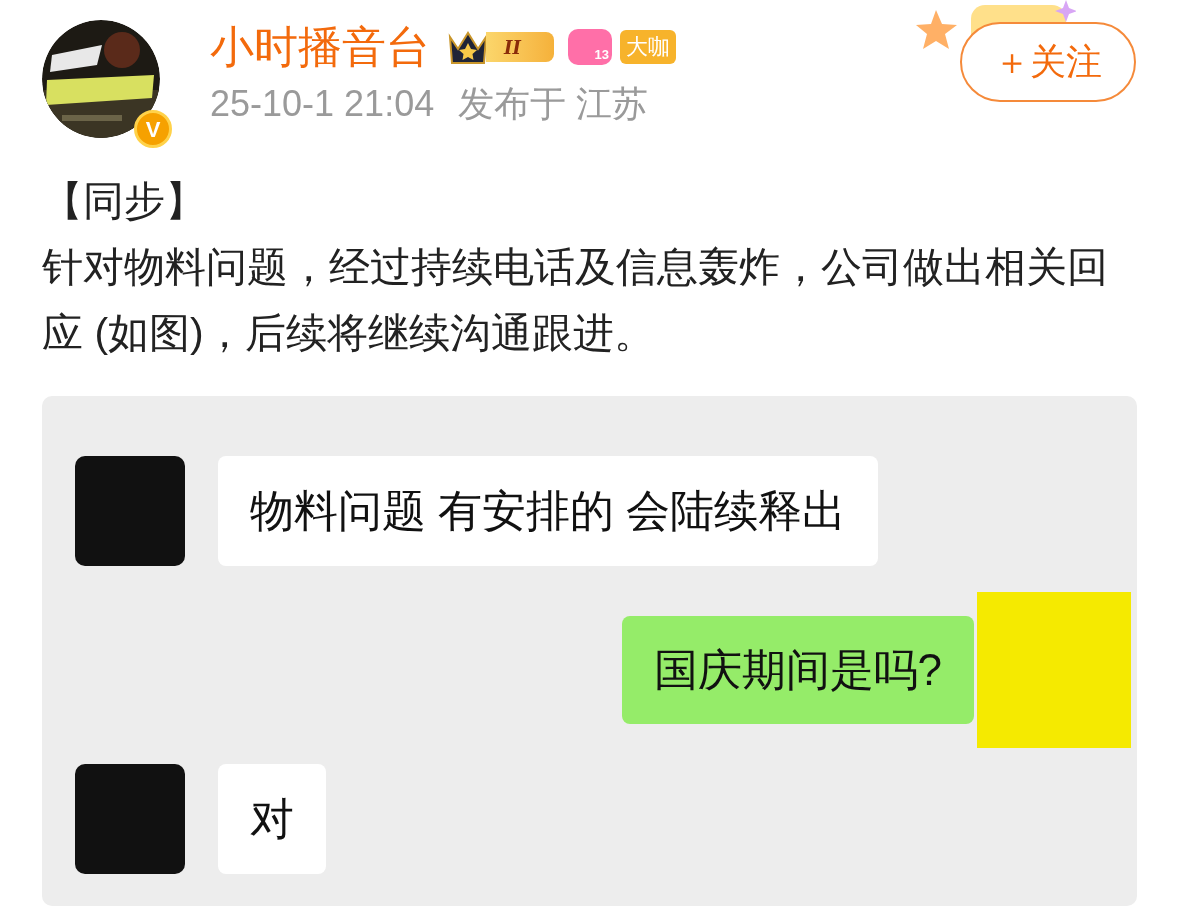 The image size is (1179, 923). Describe the element at coordinates (500, 47) in the screenshot. I see `level-badge: II` at that location.